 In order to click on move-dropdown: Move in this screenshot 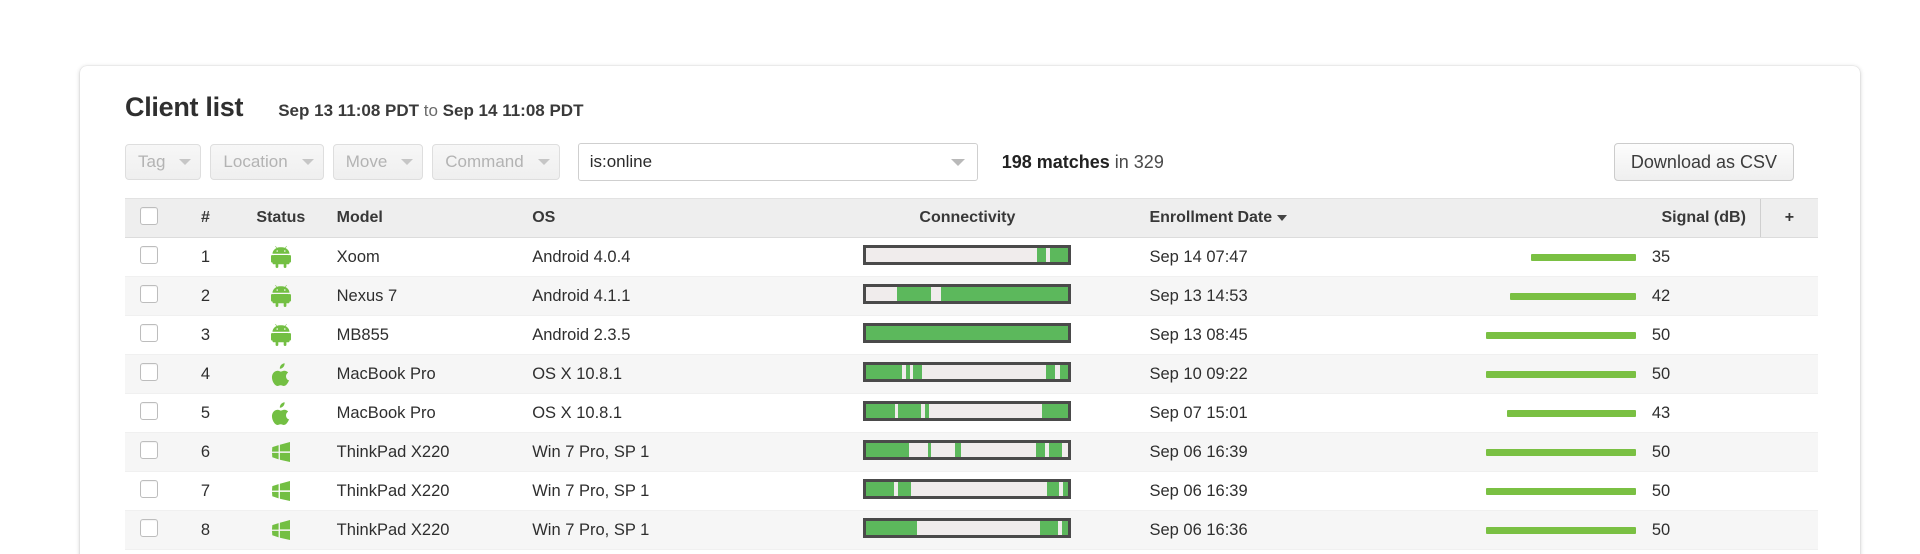, I will do `click(378, 162)`.